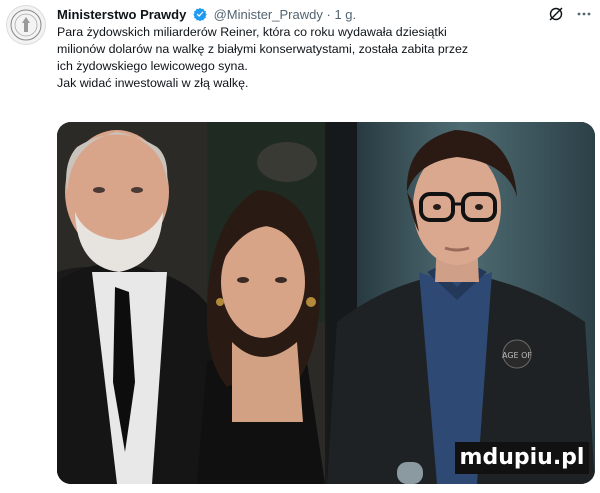 The image size is (600, 493). I want to click on avatar, so click(26, 25).